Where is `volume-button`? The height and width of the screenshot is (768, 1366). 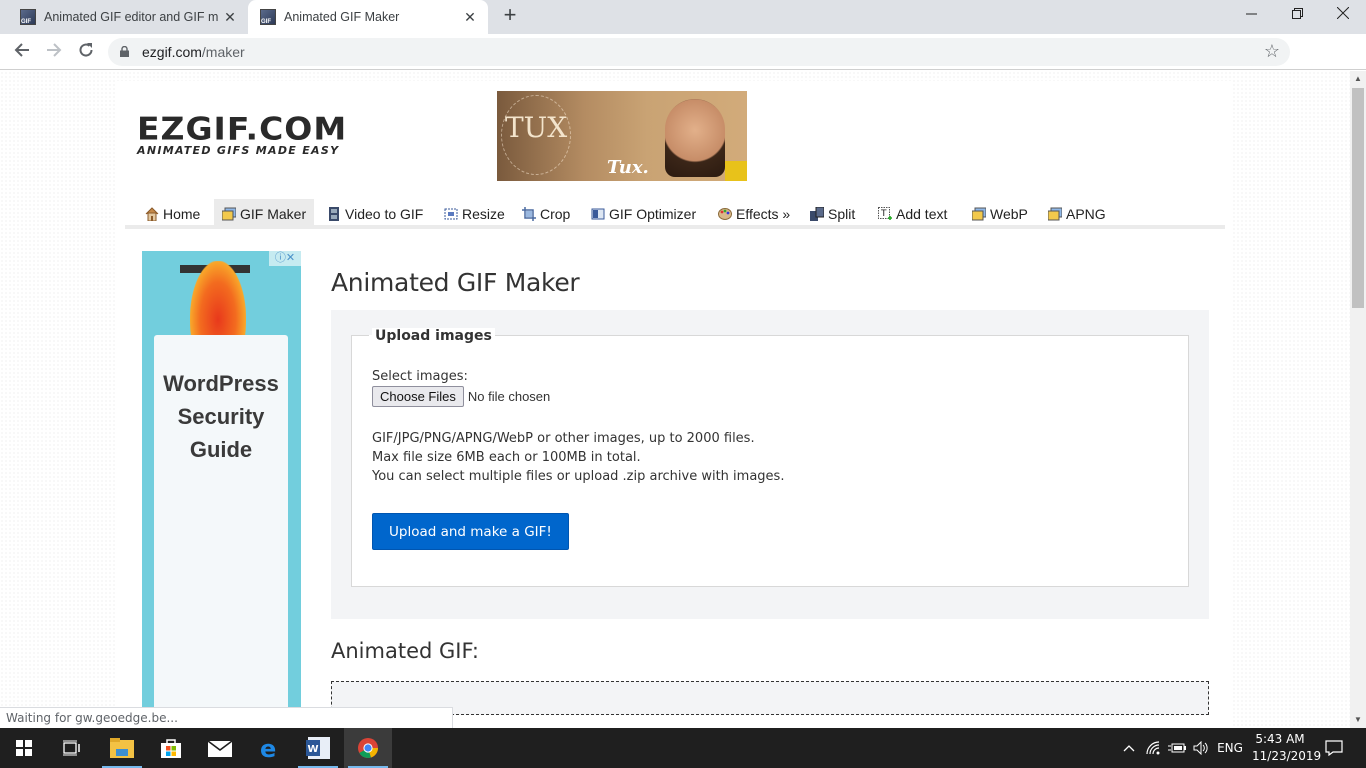 volume-button is located at coordinates (1201, 748).